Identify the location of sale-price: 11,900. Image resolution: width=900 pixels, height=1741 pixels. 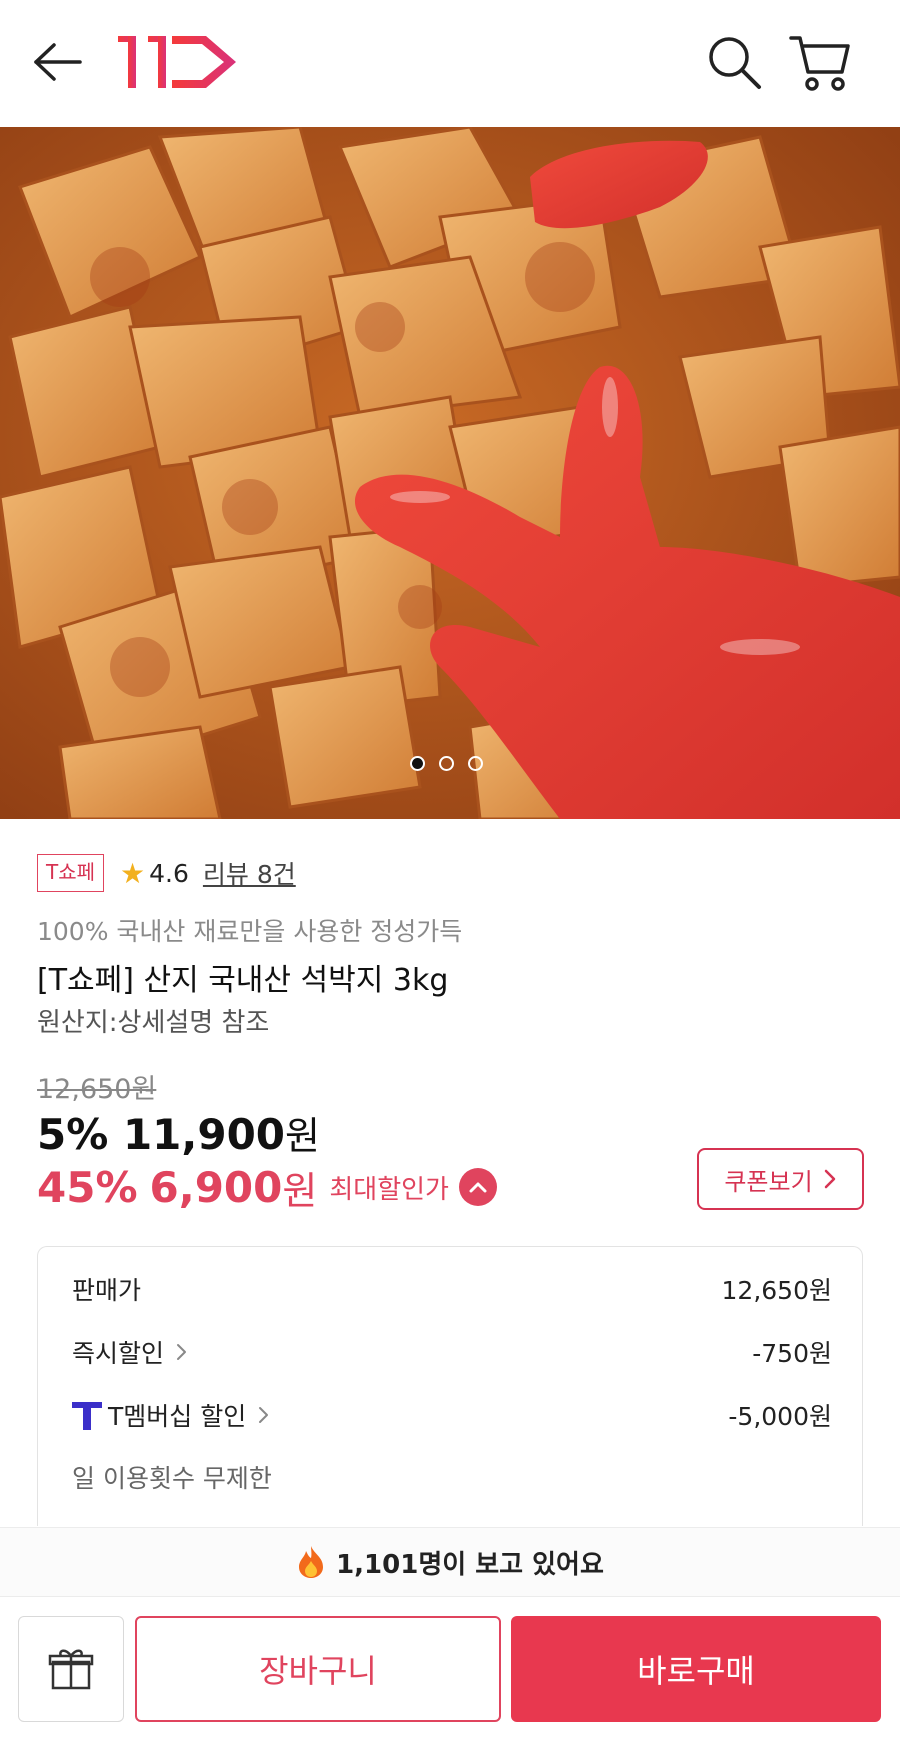
(204, 1134).